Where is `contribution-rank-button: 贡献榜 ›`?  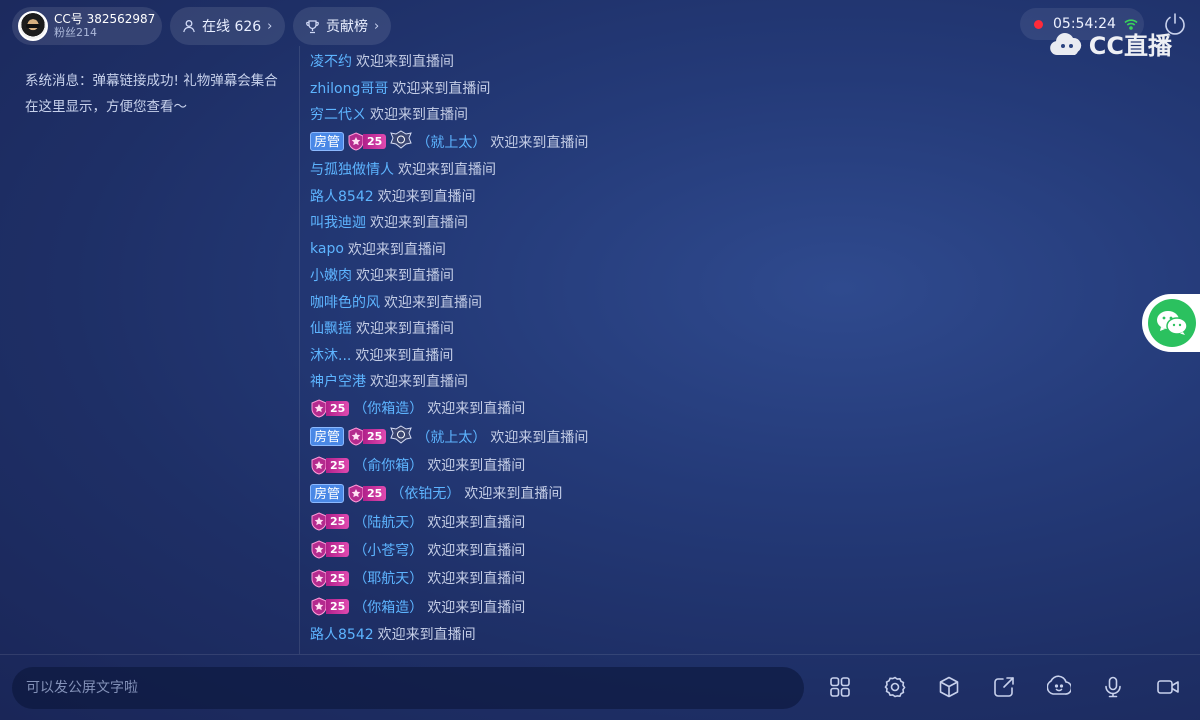
contribution-rank-button: 贡献榜 › is located at coordinates (342, 26).